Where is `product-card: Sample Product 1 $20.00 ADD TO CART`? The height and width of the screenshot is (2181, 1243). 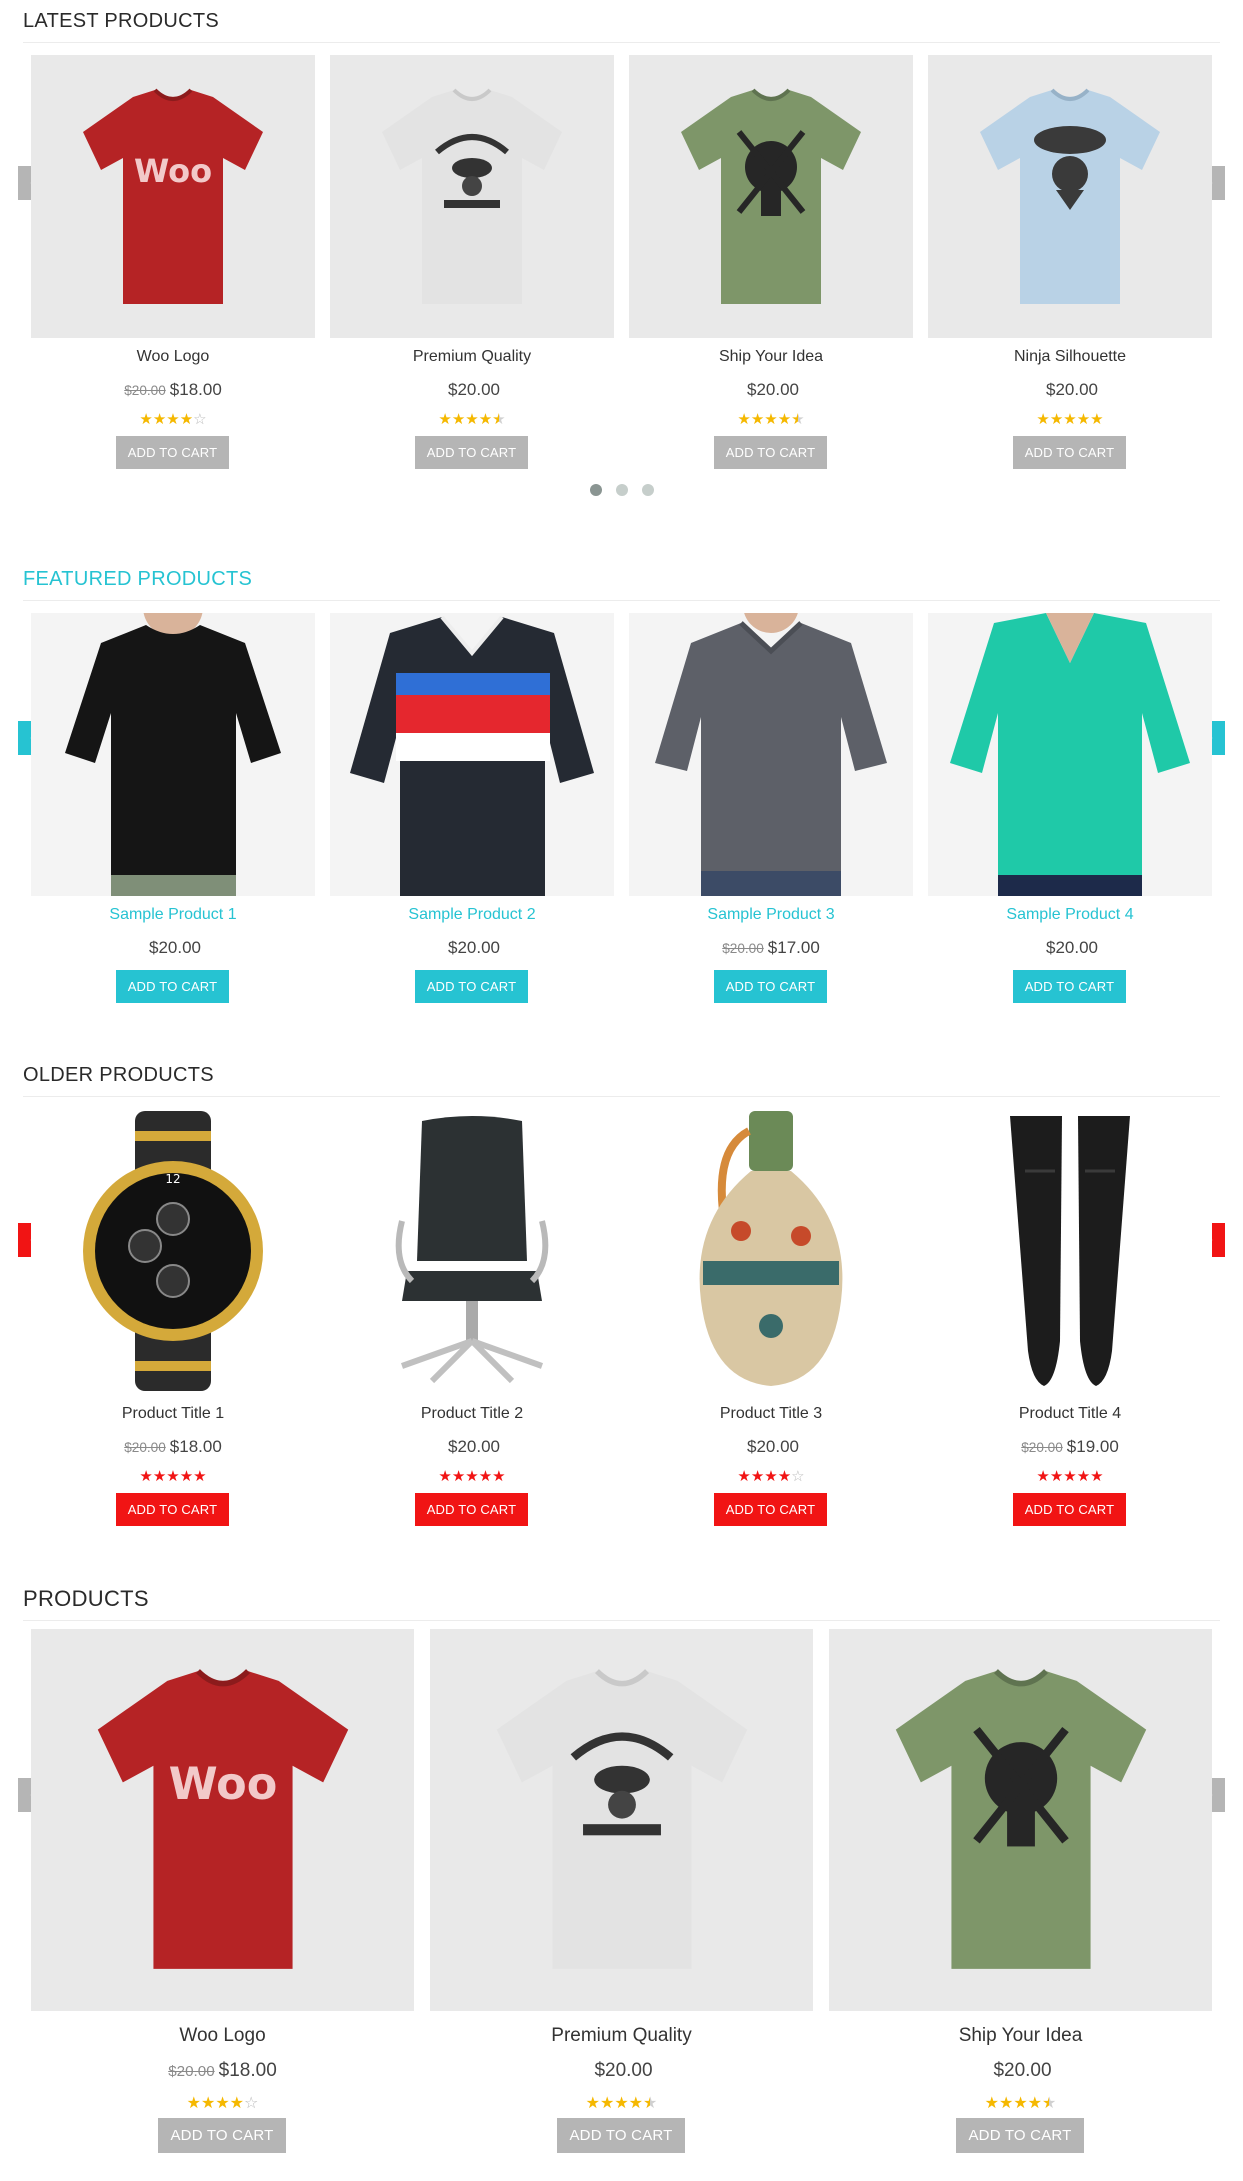
product-card: Sample Product 1 $20.00 ADD TO CART is located at coordinates (173, 813).